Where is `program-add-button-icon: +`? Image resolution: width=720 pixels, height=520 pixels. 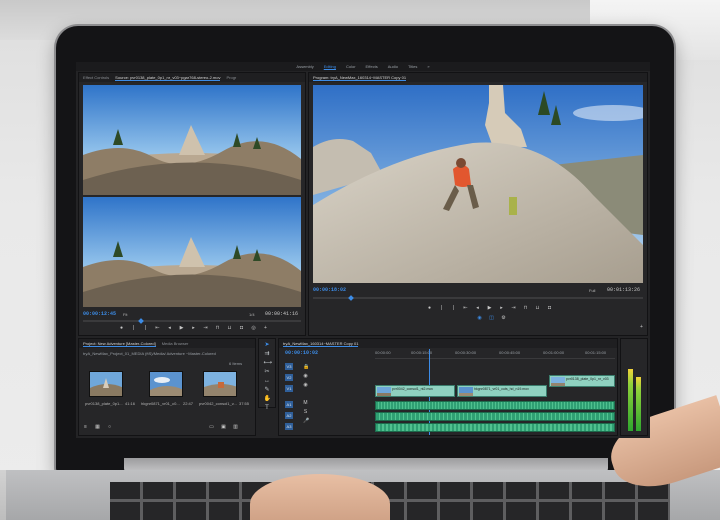 program-add-button-icon: + is located at coordinates (641, 327).